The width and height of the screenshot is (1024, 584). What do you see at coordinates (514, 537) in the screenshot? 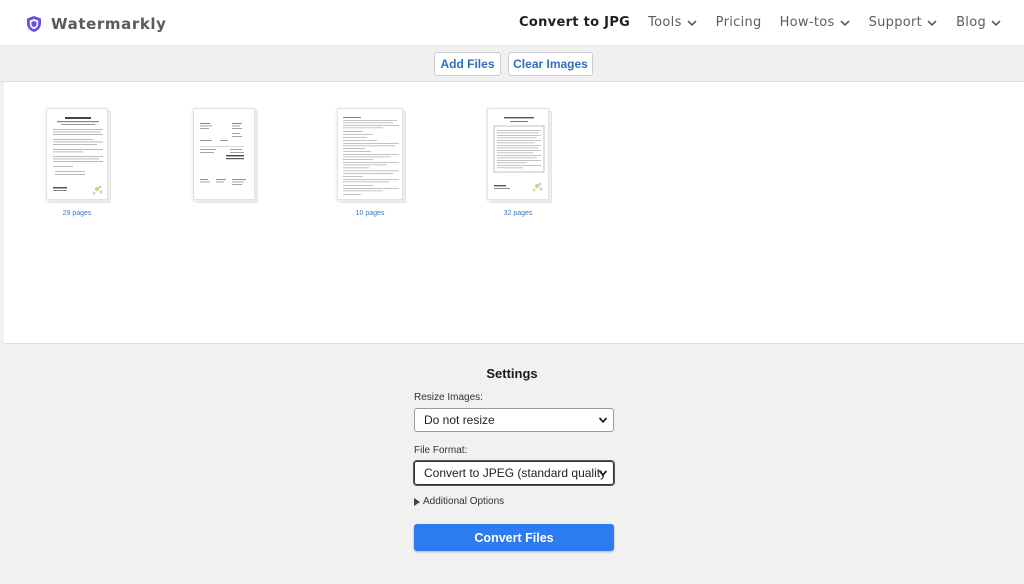
I see `convert-files-button: Convert Files` at bounding box center [514, 537].